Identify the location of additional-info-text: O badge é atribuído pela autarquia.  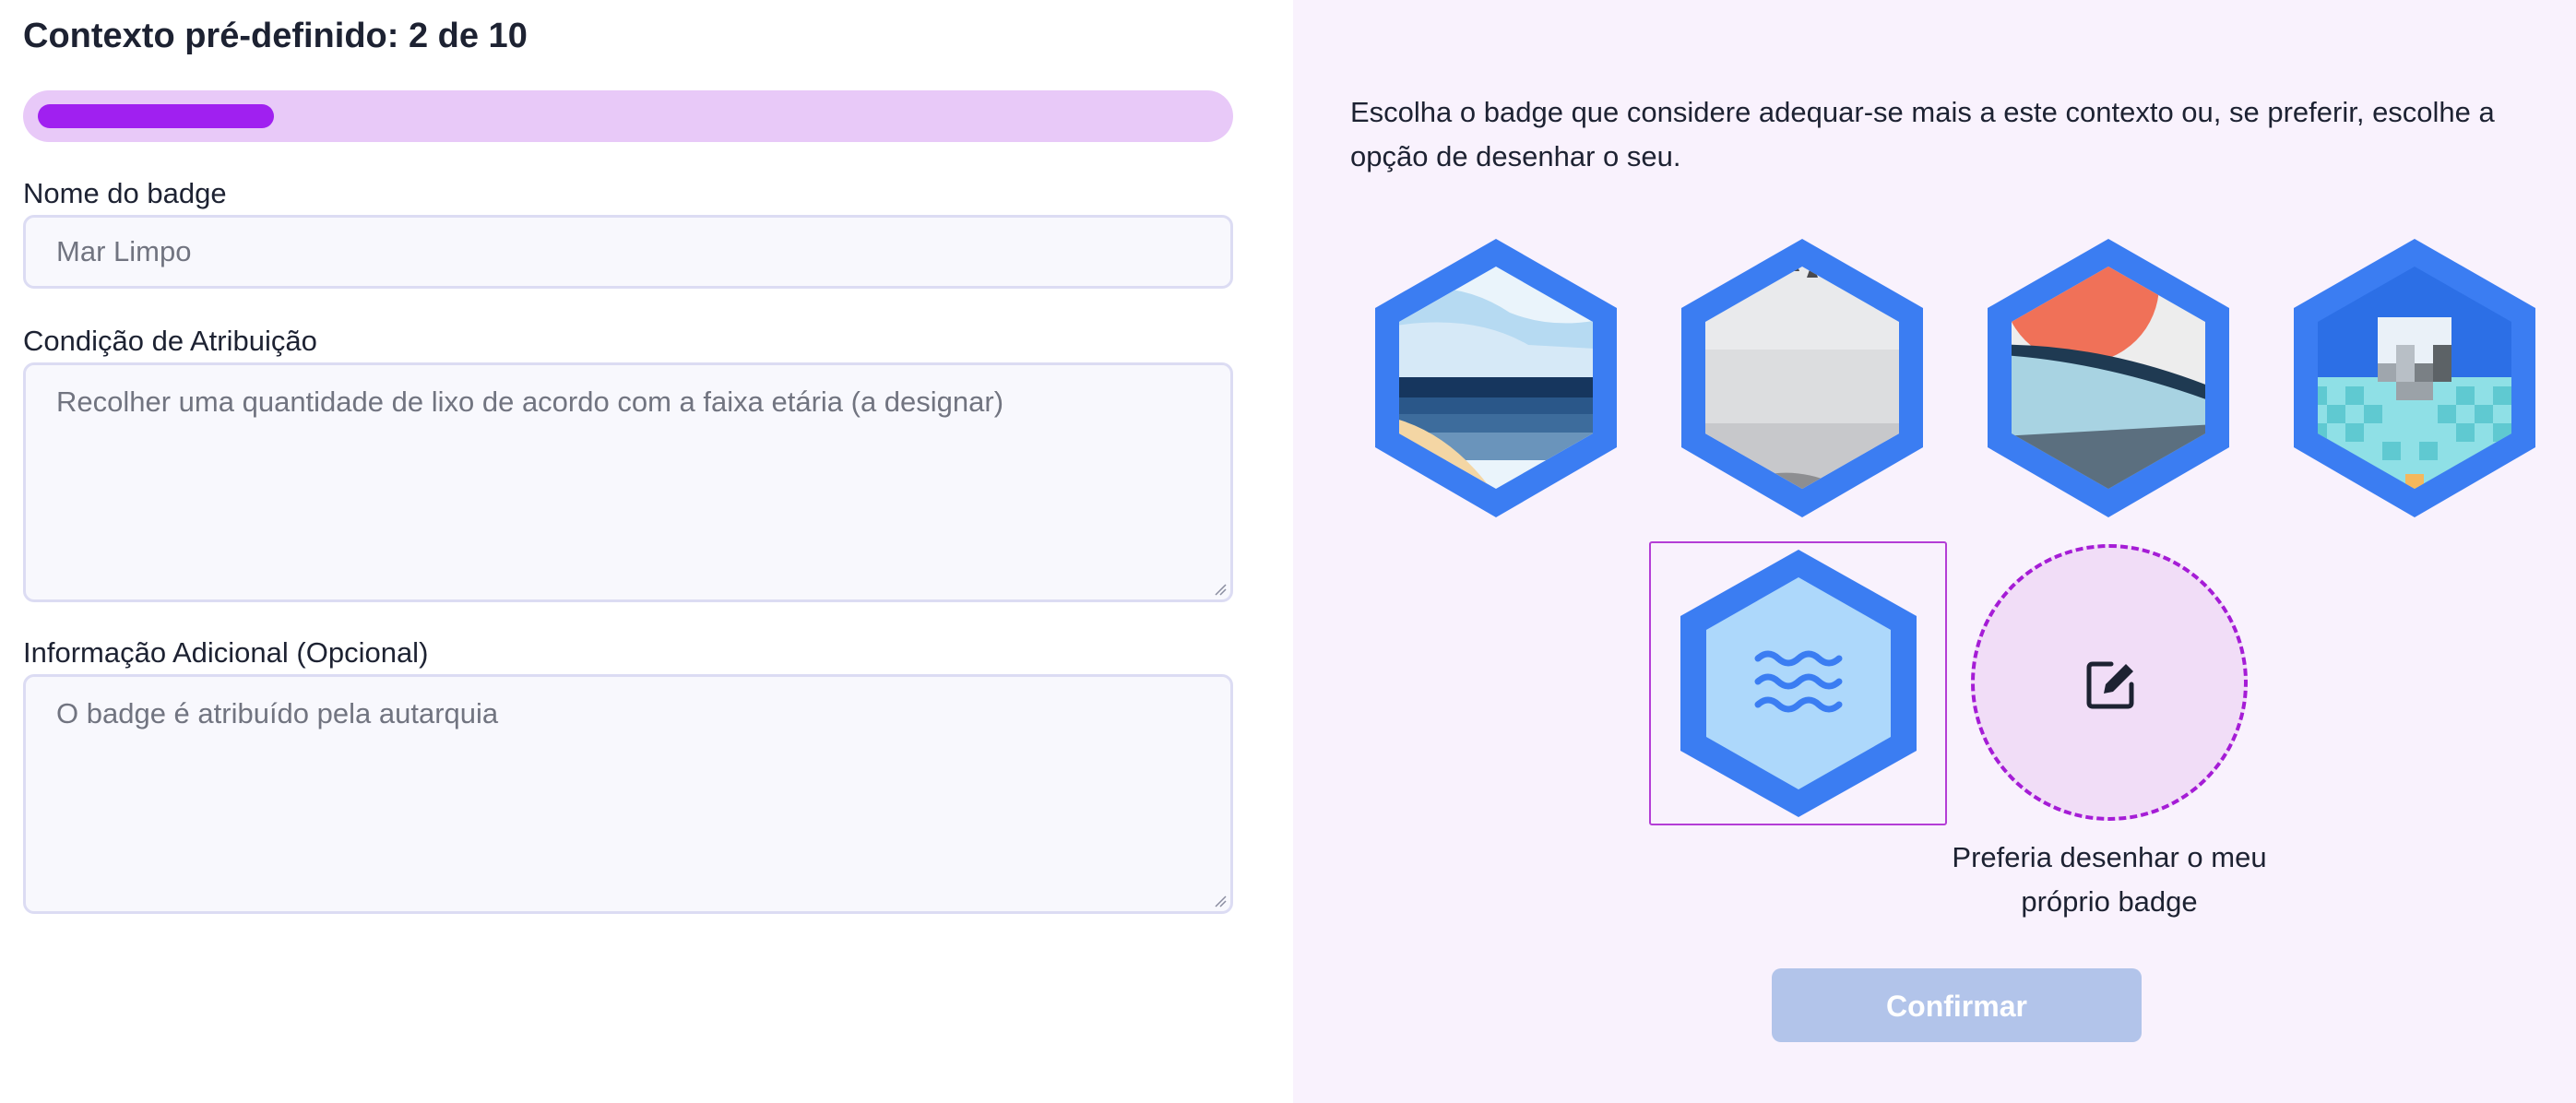
(277, 713).